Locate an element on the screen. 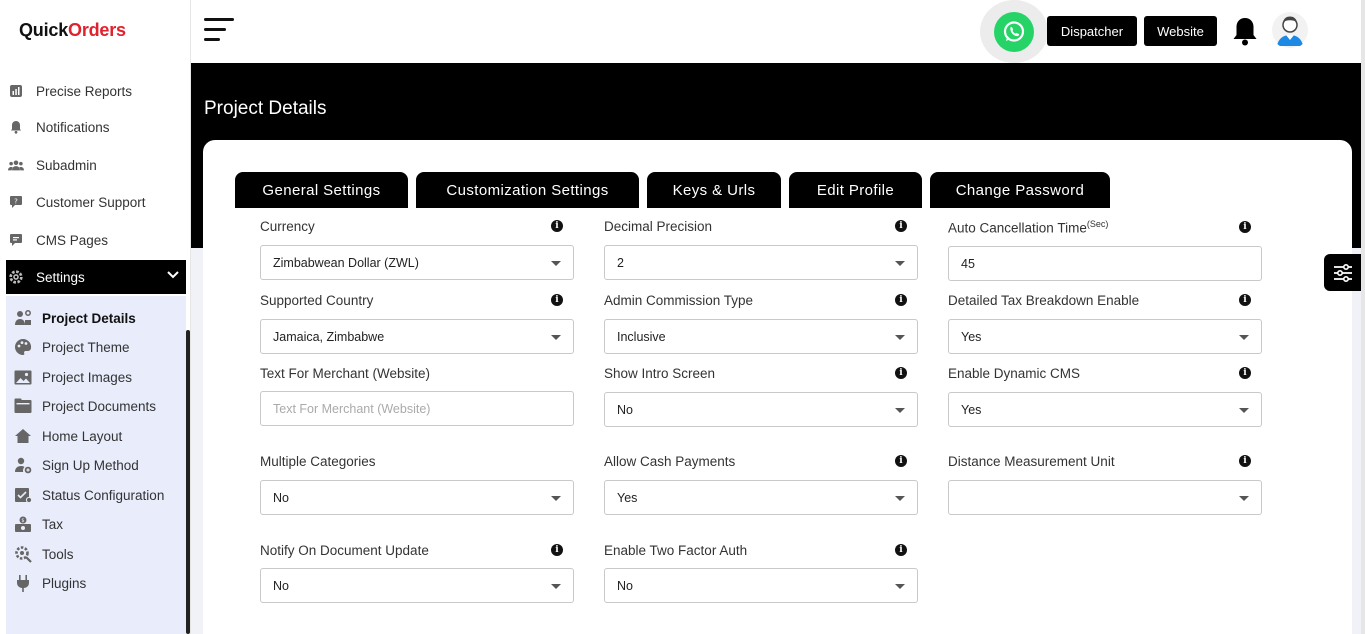 The height and width of the screenshot is (634, 1365). cash-payments-select: Yes is located at coordinates (761, 497).